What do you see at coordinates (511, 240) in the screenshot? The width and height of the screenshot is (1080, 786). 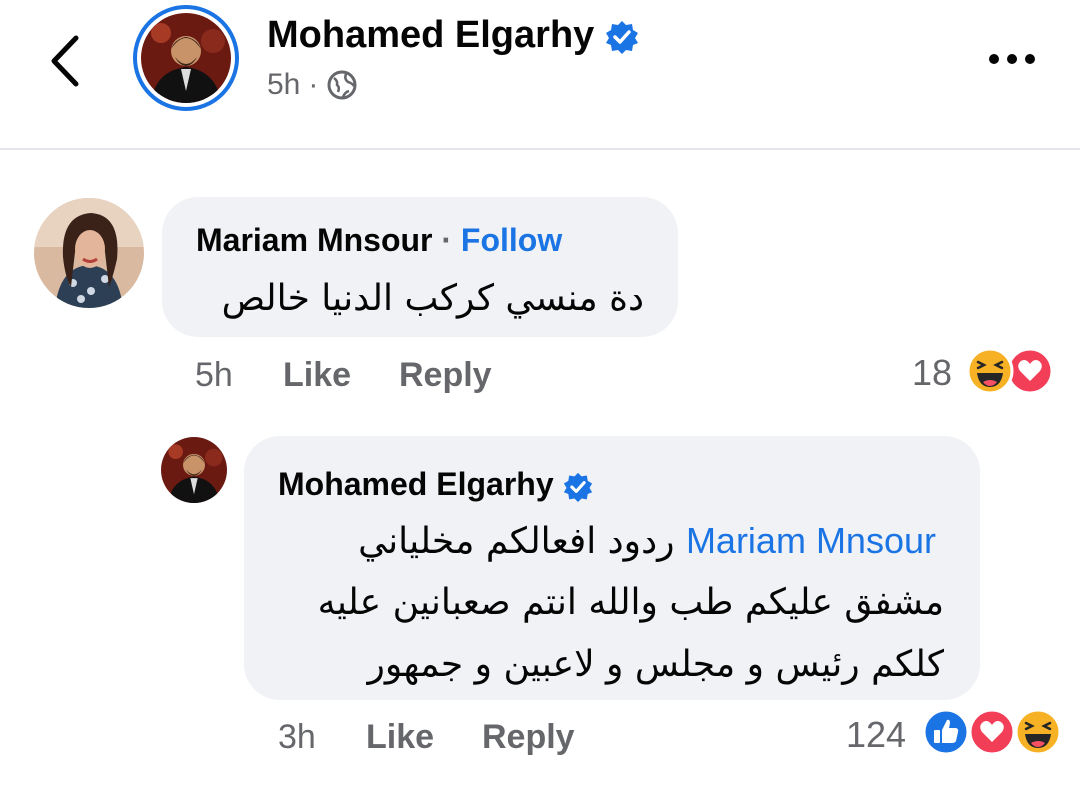 I see `follow-button: Follow` at bounding box center [511, 240].